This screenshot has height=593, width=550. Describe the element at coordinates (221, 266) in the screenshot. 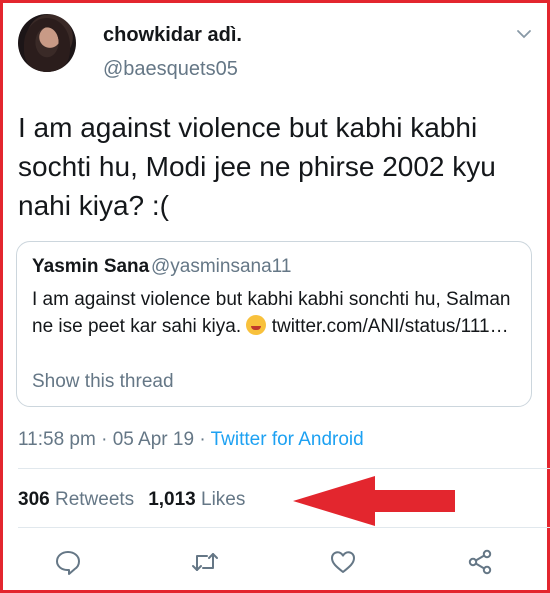

I see `quoted-handle: @yasminsana11` at that location.